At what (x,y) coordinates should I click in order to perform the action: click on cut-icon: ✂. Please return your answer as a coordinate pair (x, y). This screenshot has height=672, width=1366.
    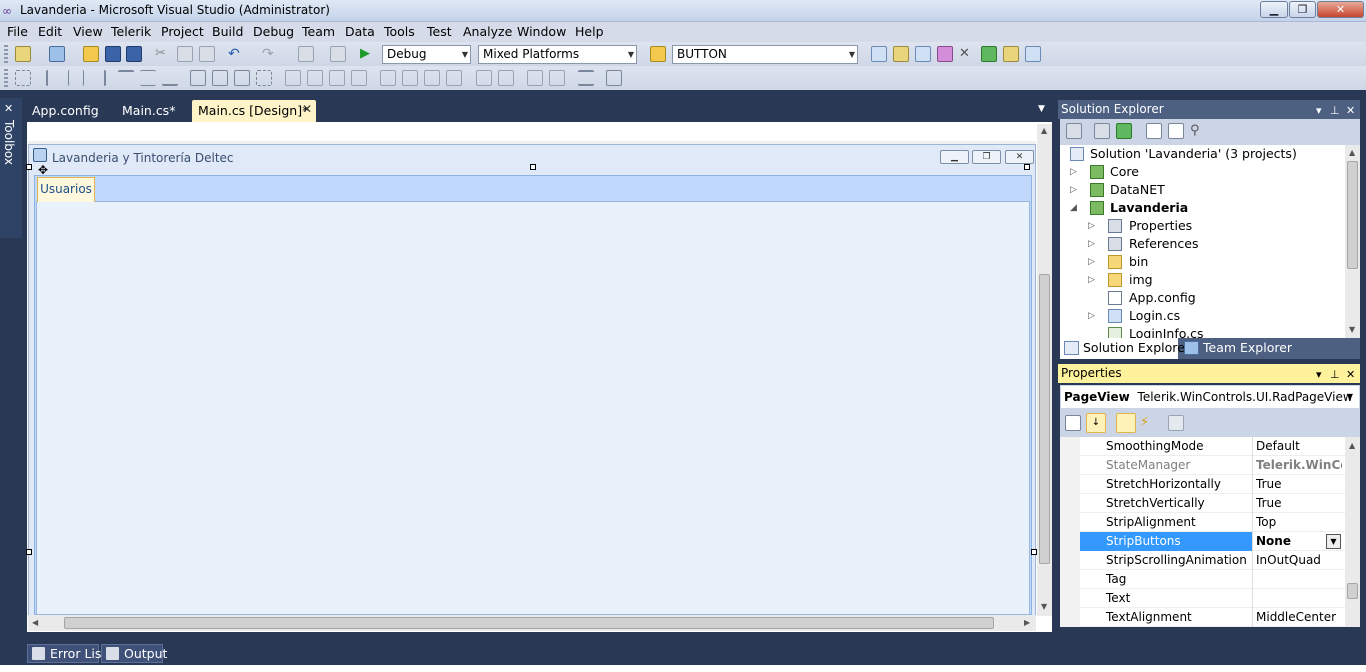
    Looking at the image, I should click on (163, 54).